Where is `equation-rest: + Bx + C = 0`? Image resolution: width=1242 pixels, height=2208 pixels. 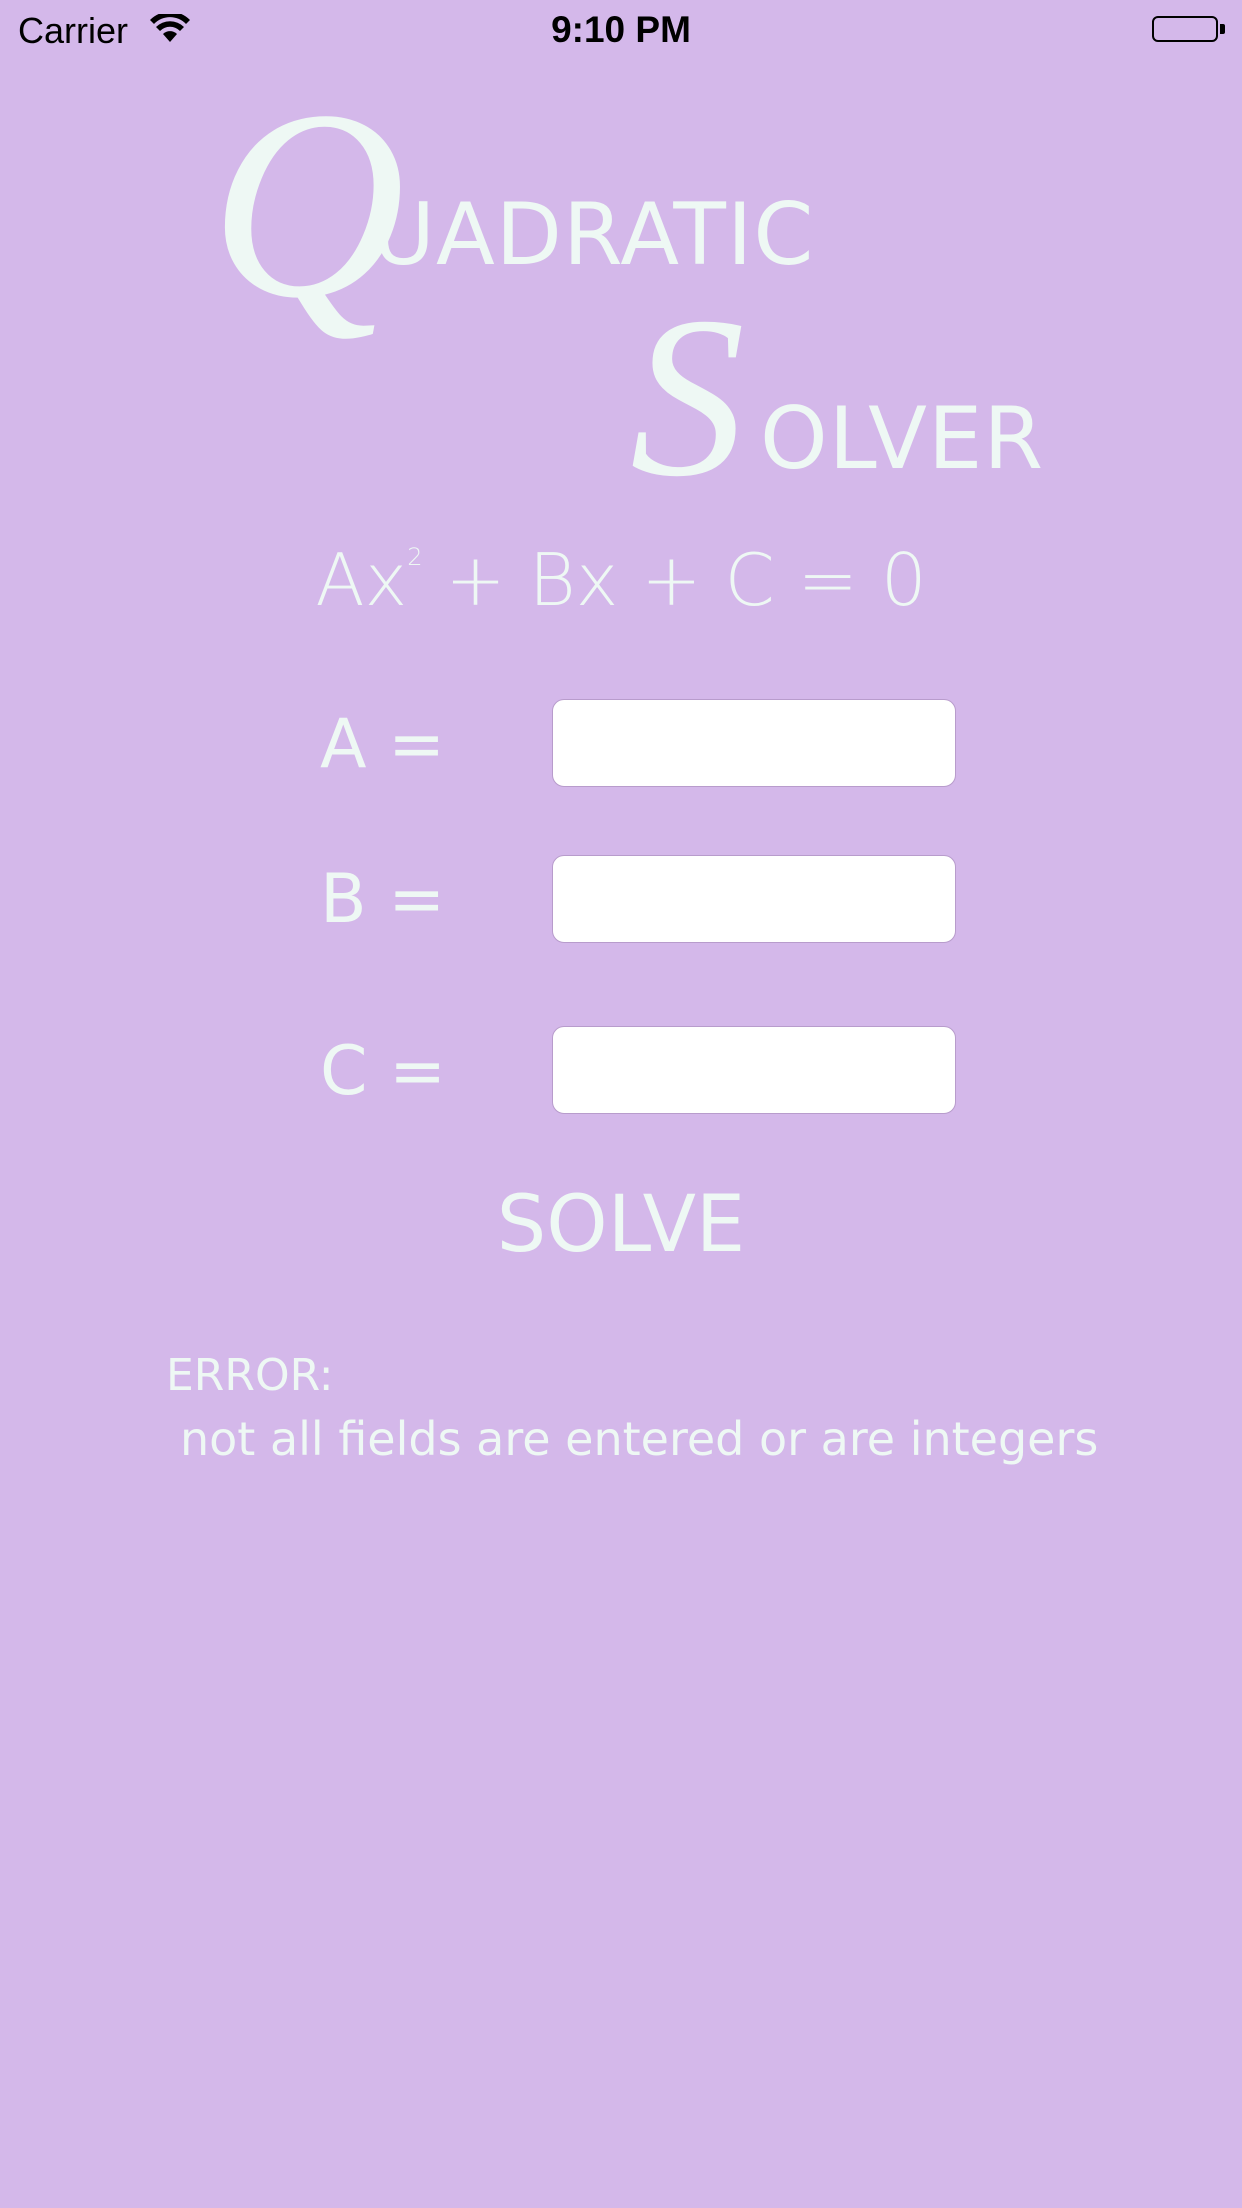 equation-rest: + Bx + C = 0 is located at coordinates (674, 580).